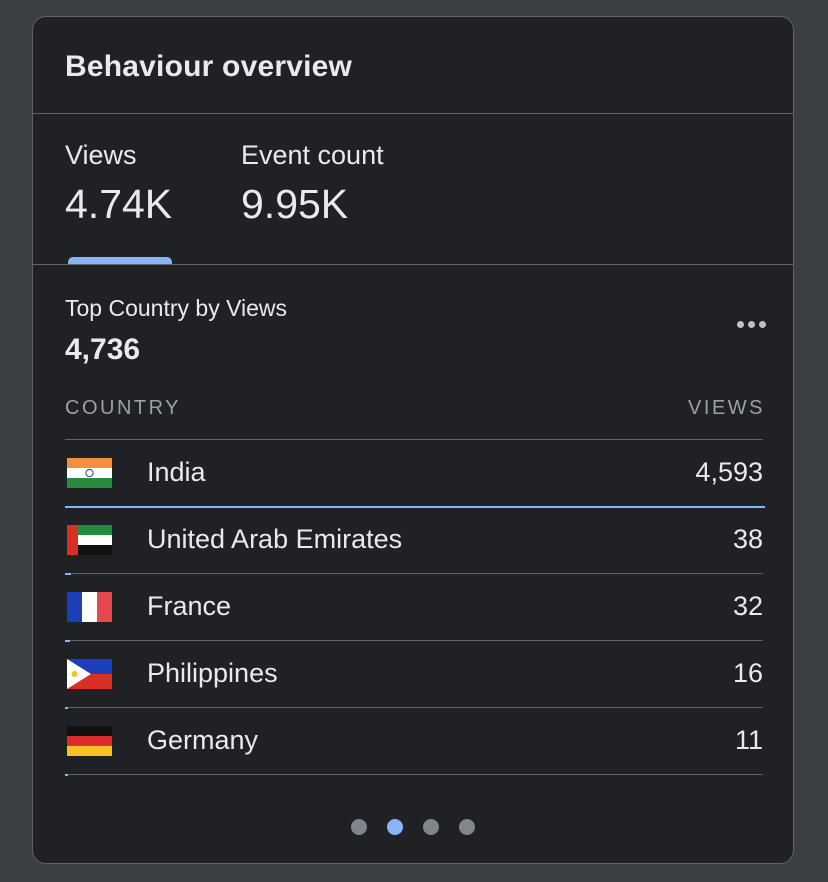 This screenshot has height=882, width=828. Describe the element at coordinates (295, 204) in the screenshot. I see `metric-value: 9.95K` at that location.